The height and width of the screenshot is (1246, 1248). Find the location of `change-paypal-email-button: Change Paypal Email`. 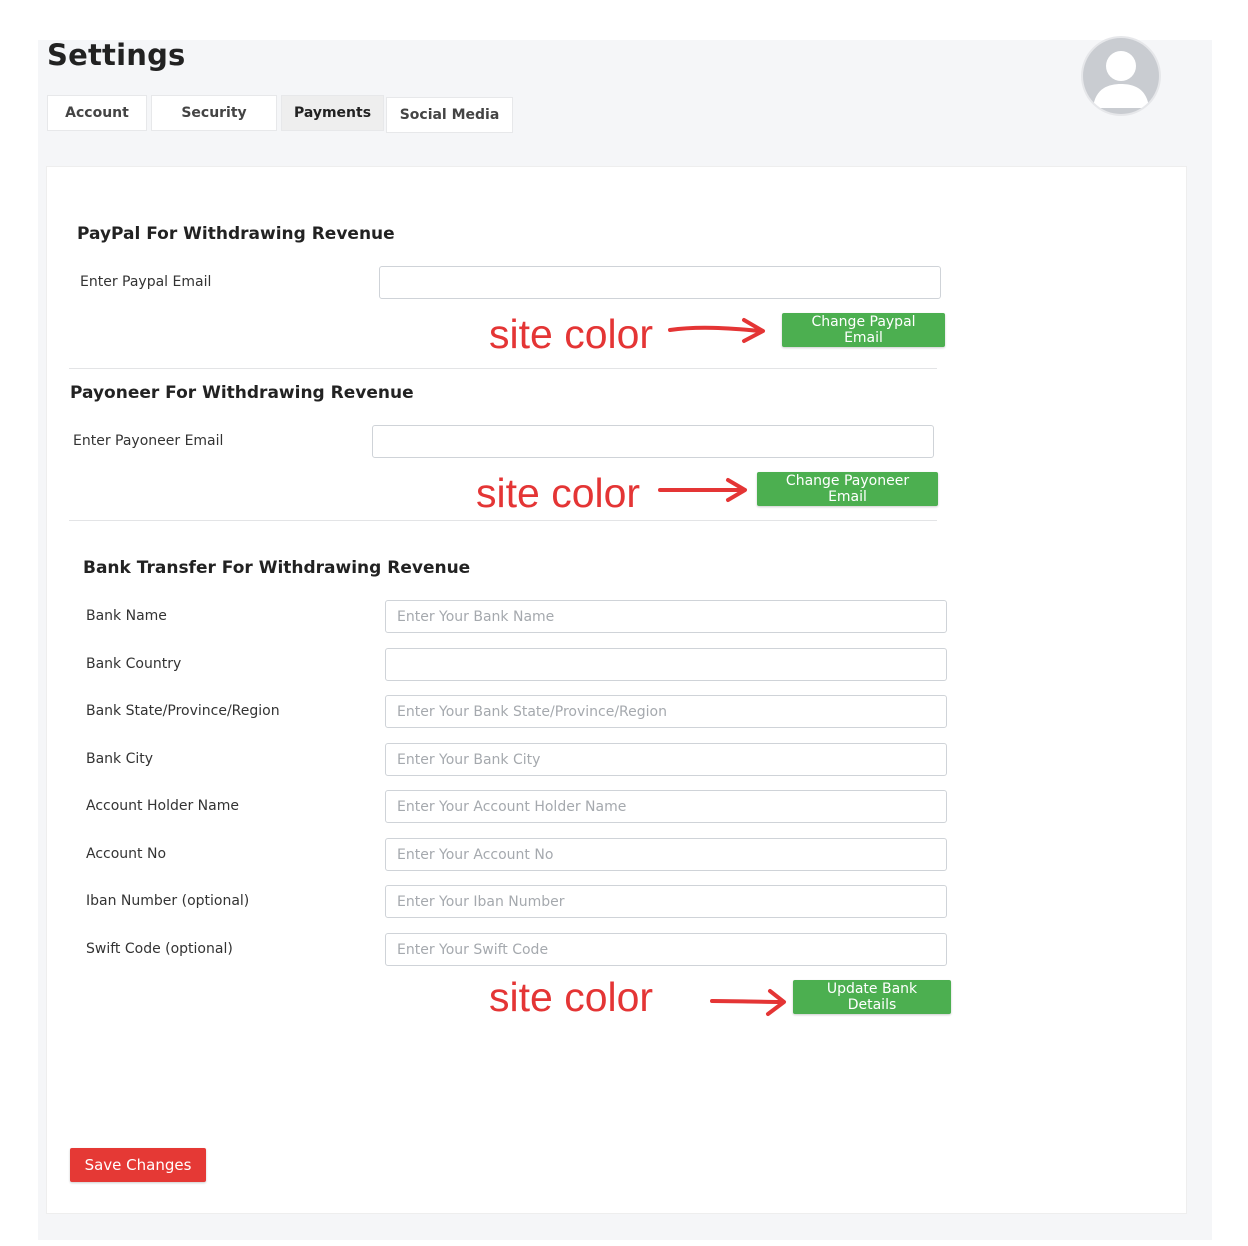

change-paypal-email-button: Change Paypal Email is located at coordinates (863, 330).